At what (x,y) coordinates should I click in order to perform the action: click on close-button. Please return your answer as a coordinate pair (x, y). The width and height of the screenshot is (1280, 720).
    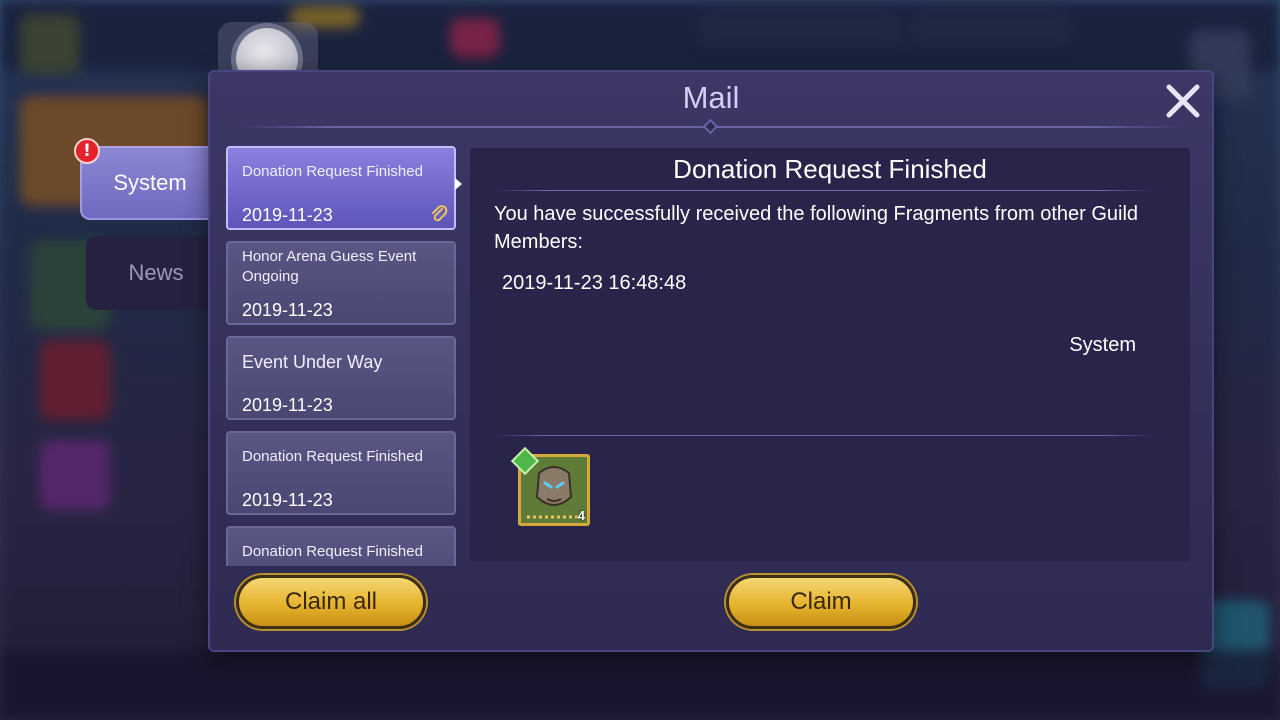
    Looking at the image, I should click on (1183, 101).